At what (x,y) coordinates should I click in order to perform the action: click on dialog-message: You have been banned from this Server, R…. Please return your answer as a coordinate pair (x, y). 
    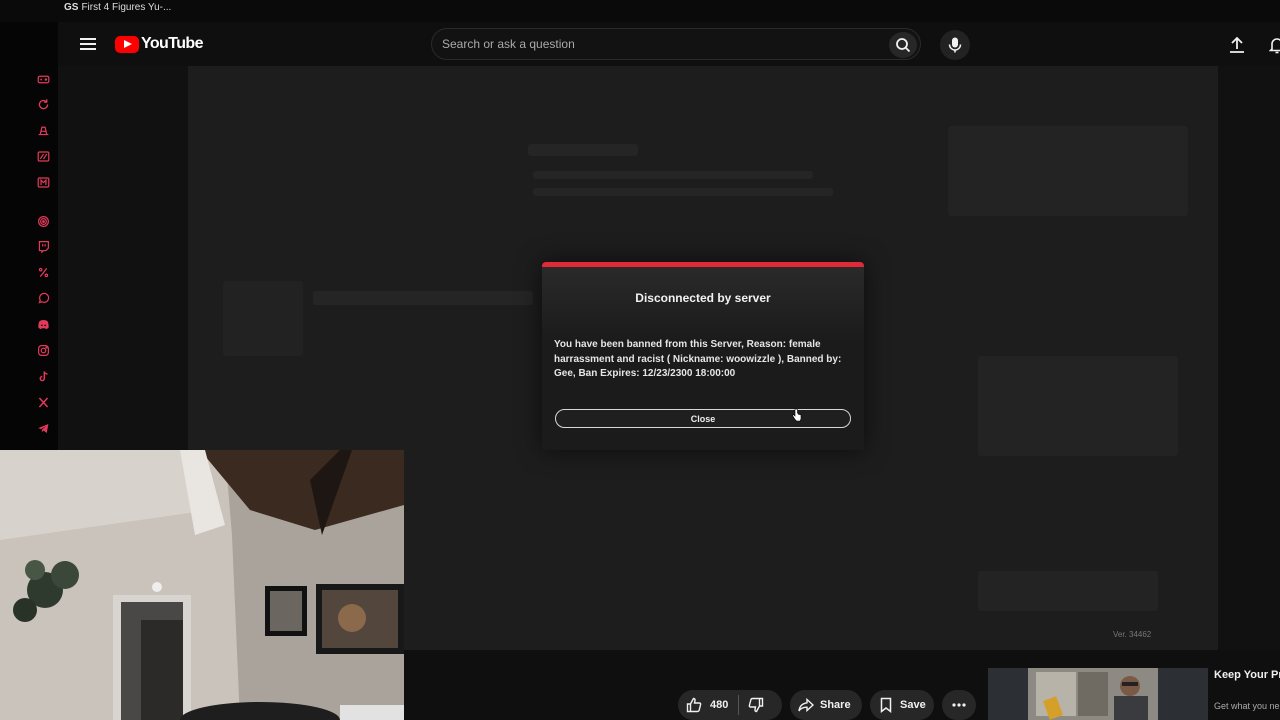
    Looking at the image, I should click on (698, 359).